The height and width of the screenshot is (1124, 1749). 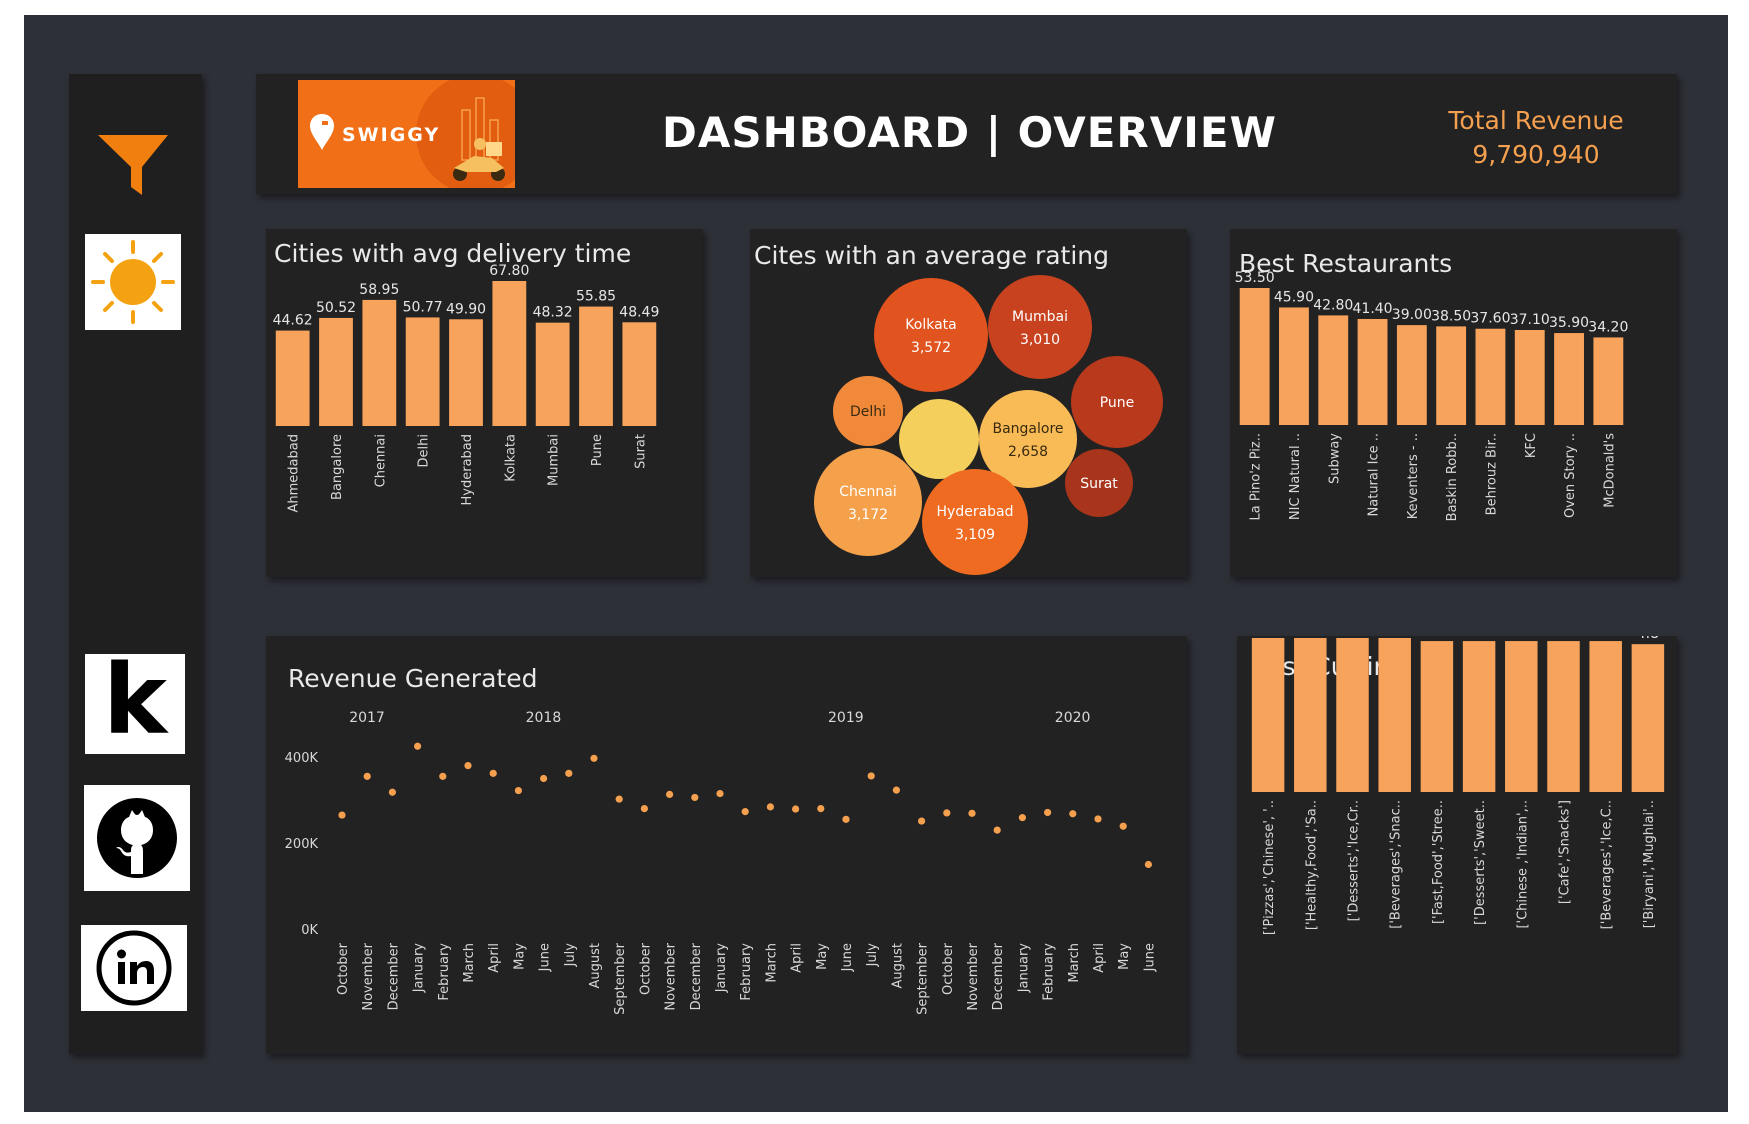 What do you see at coordinates (1311, 865) in the screenshot?
I see `bar-category-label: ['Healthy,Food','Sa..` at bounding box center [1311, 865].